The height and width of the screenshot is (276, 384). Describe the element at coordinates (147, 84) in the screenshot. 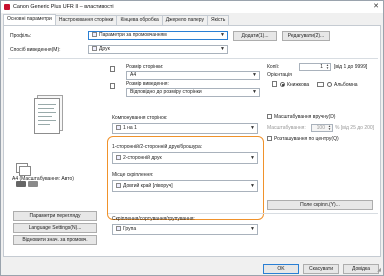

I see `output-size-label: Розмір виведення:` at that location.